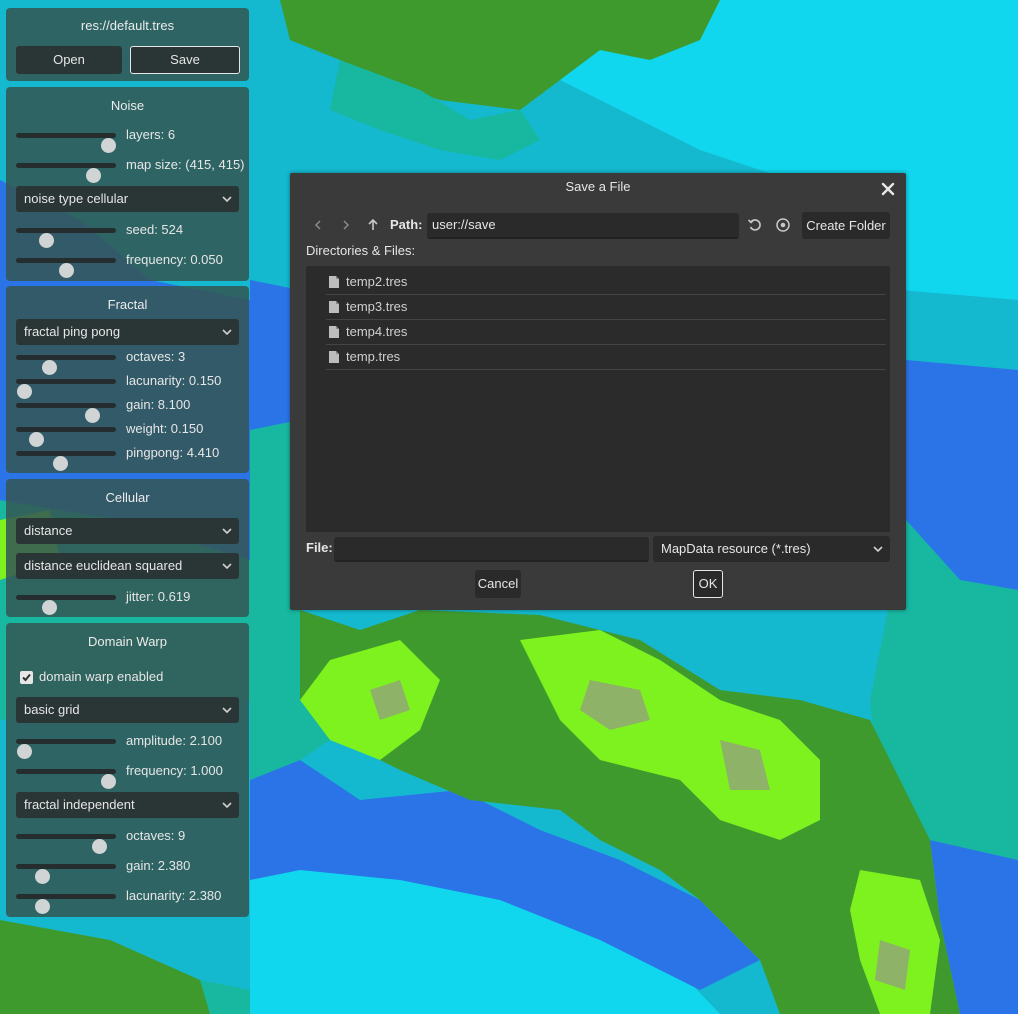  I want to click on frequency-slider-grabber, so click(66, 270).